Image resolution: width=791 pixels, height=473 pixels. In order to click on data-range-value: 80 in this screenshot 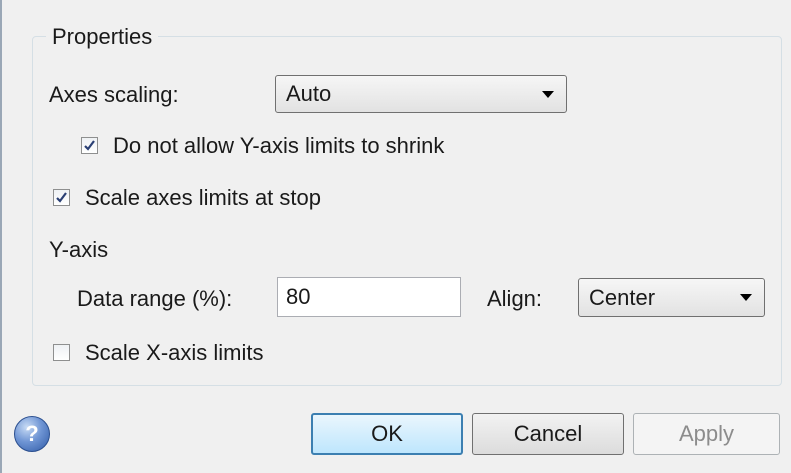, I will do `click(298, 296)`.